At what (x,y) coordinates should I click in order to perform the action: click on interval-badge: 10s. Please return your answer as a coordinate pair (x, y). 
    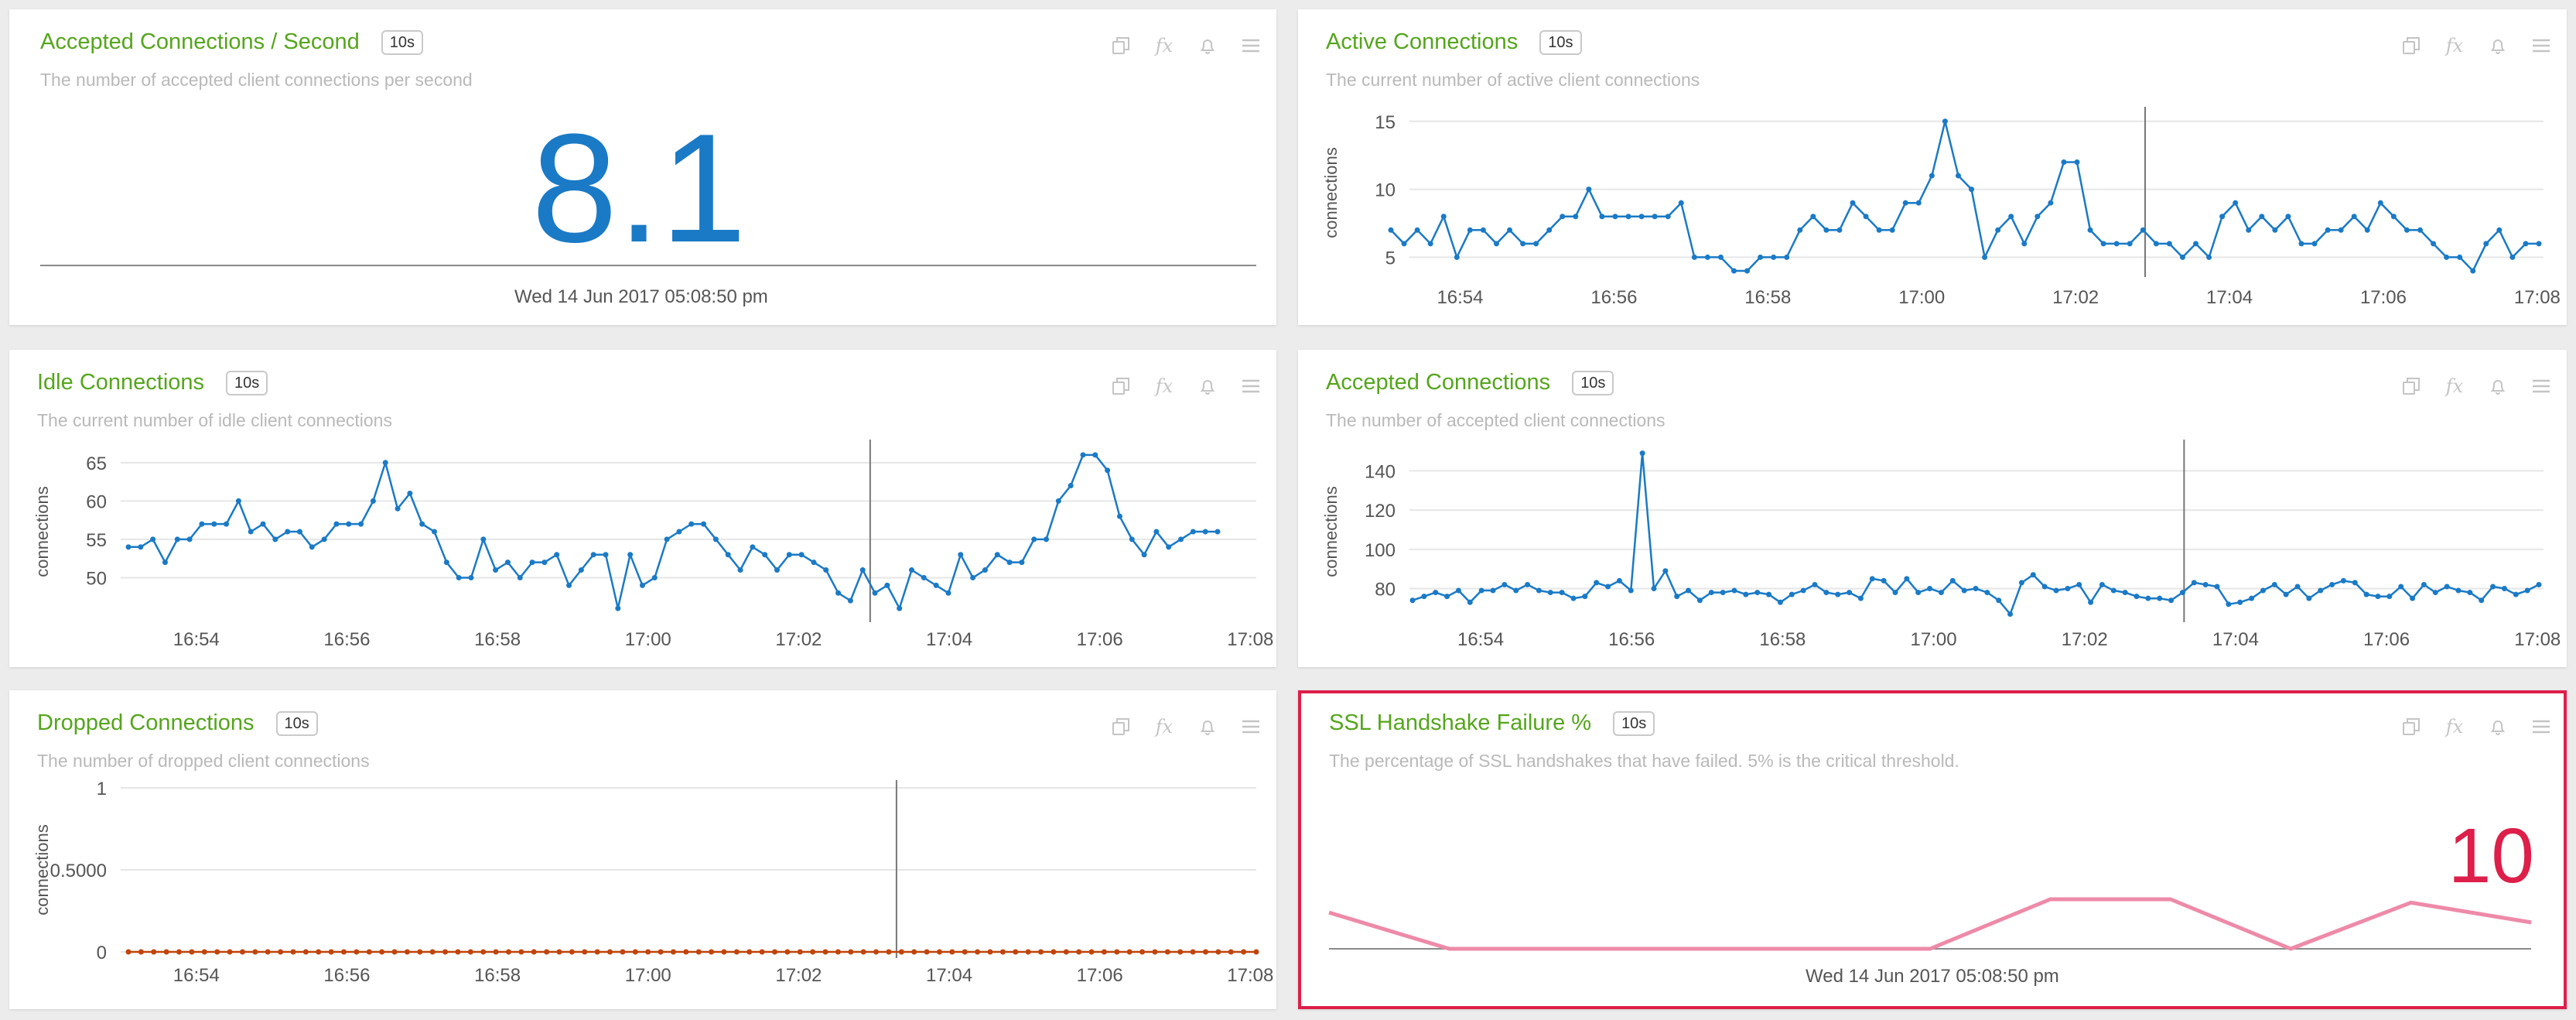
    Looking at the image, I should click on (402, 42).